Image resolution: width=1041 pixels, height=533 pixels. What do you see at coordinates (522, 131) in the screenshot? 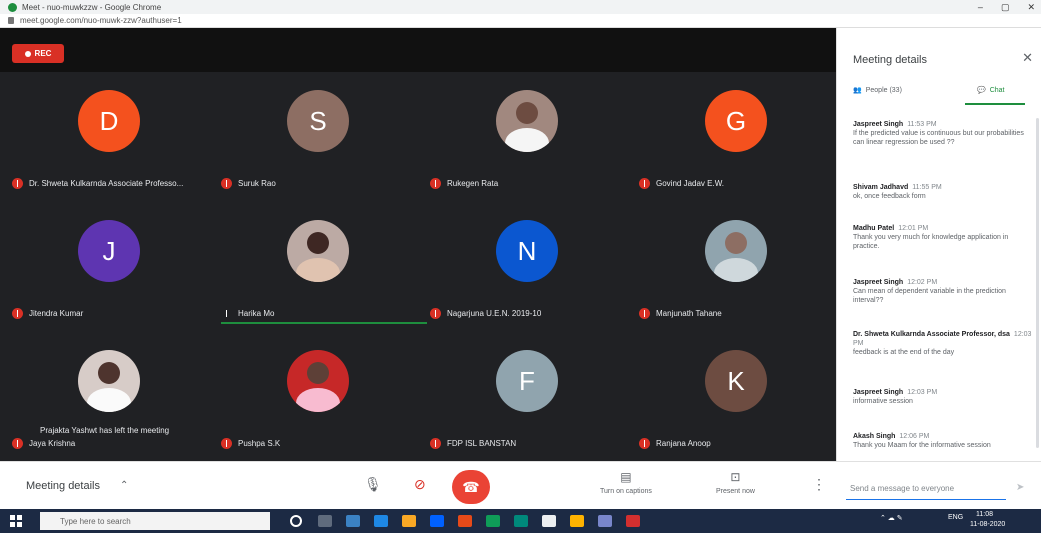
I see `participant-tile: Rukegen Rata` at bounding box center [522, 131].